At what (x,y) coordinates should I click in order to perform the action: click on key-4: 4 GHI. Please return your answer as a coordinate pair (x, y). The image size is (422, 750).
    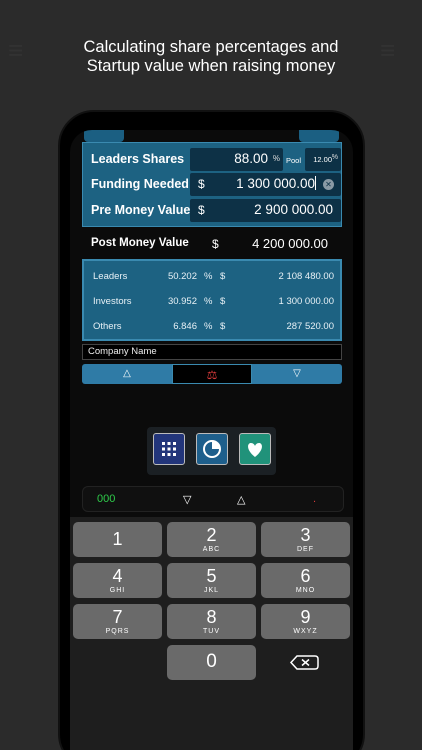
    Looking at the image, I should click on (117, 580).